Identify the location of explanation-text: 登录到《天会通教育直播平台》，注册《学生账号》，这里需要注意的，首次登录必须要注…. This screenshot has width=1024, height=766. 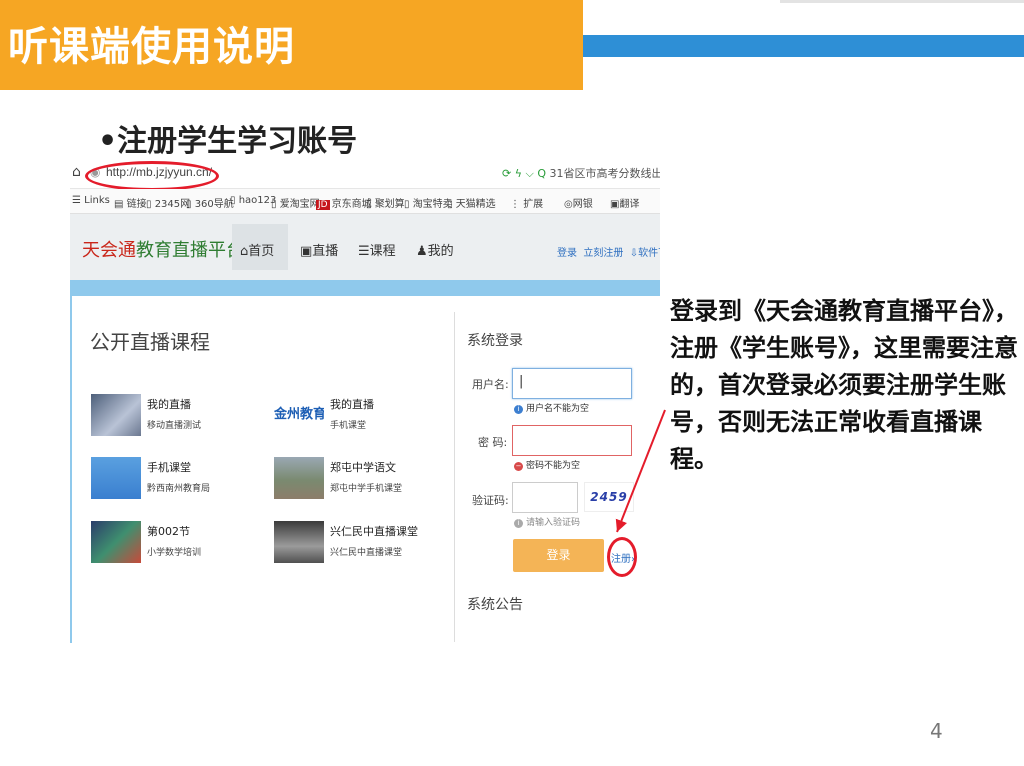
(844, 385).